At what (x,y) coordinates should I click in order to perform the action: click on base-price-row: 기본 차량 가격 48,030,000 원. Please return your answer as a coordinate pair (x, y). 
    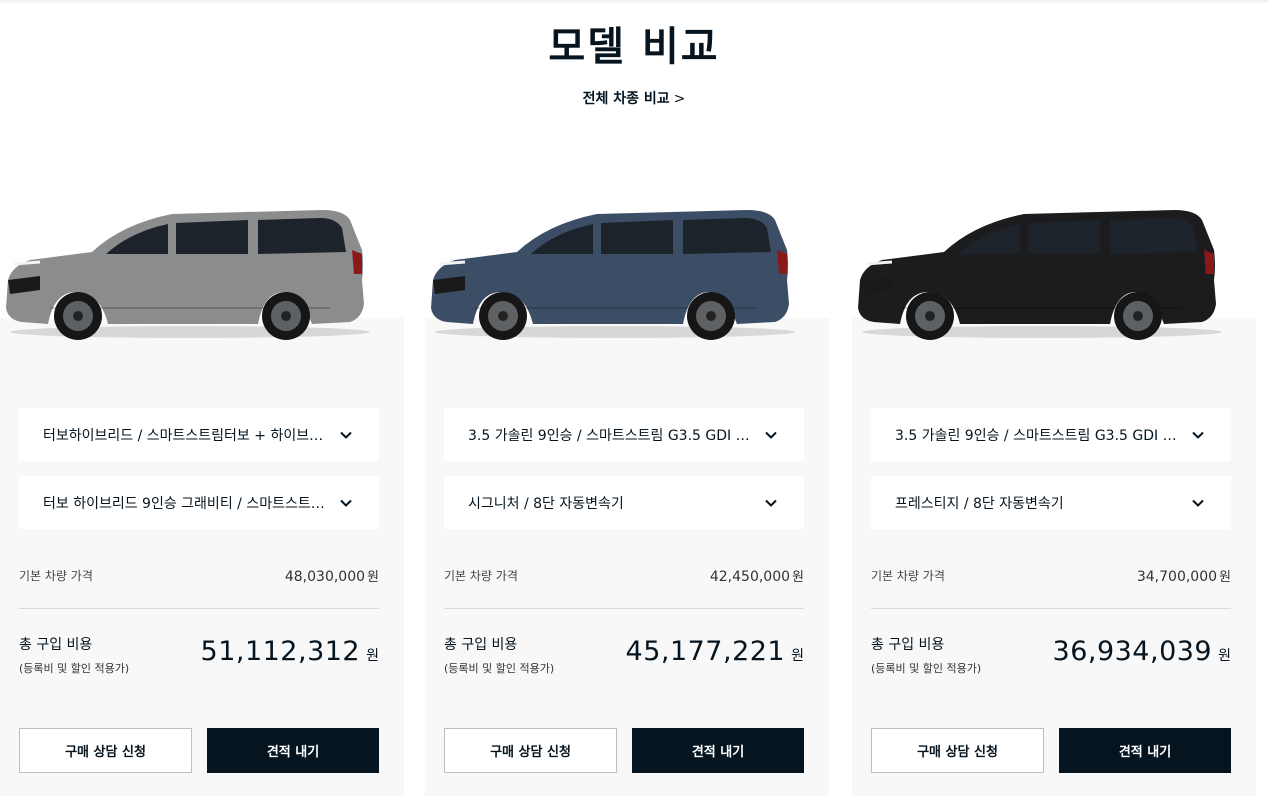
    Looking at the image, I should click on (199, 575).